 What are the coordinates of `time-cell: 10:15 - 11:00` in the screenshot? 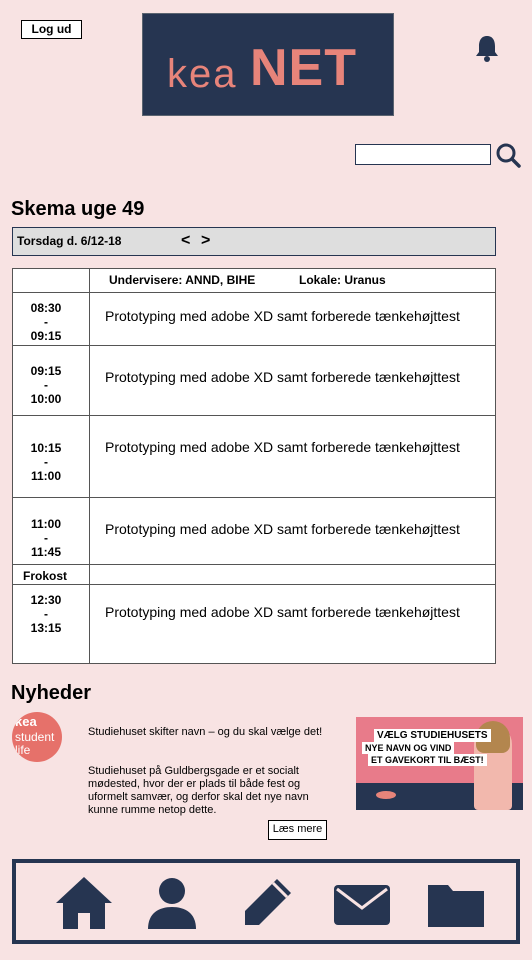 It's located at (46, 462).